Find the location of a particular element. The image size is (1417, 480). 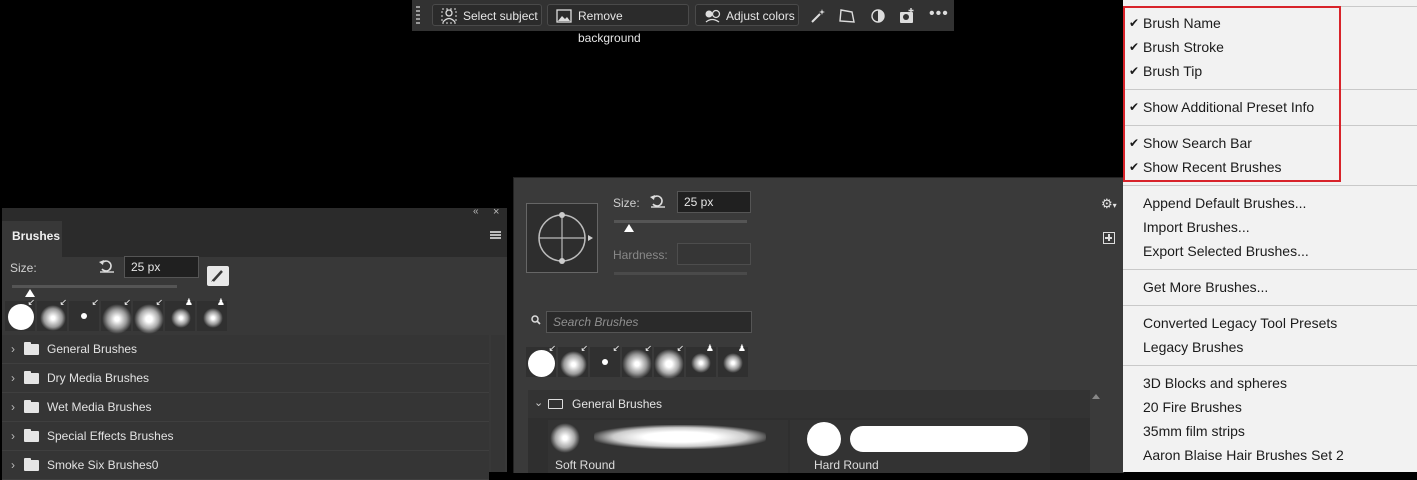

hardness-slider-track is located at coordinates (680, 273).